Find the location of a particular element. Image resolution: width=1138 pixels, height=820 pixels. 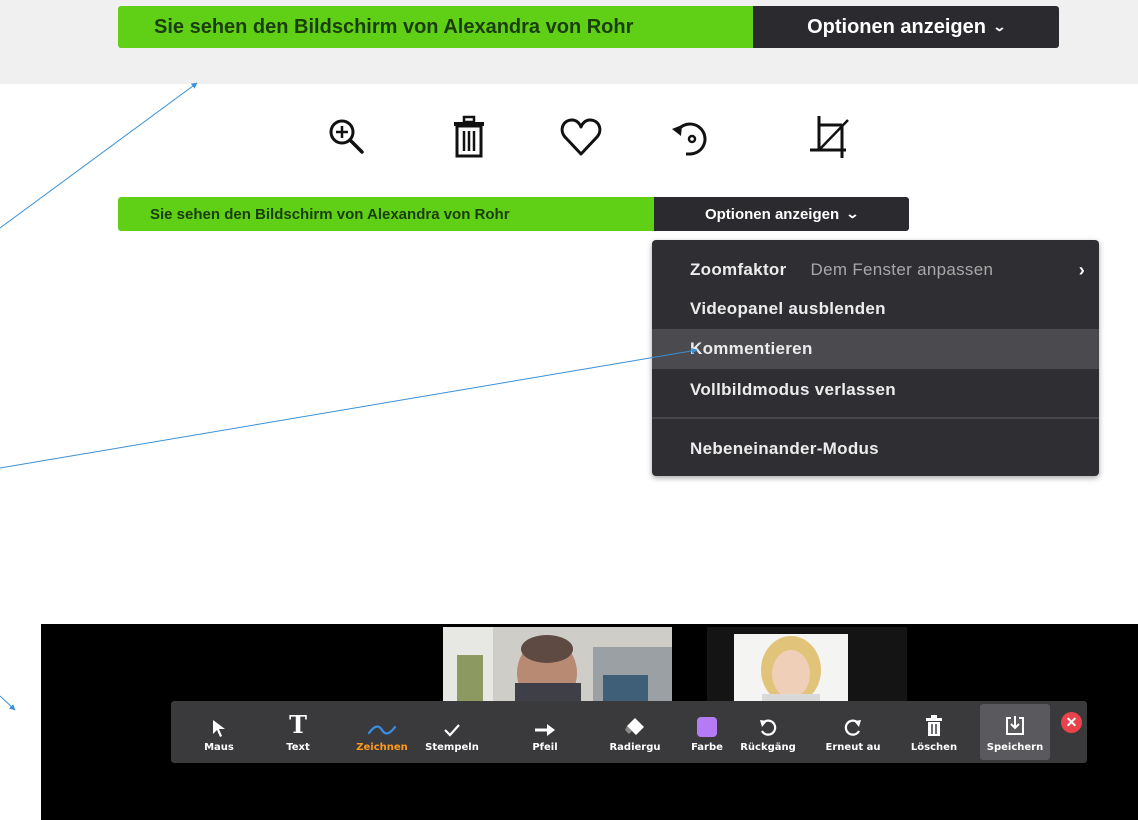

view-options-button-2: Optionen anzeigen ⌄ is located at coordinates (781, 214).